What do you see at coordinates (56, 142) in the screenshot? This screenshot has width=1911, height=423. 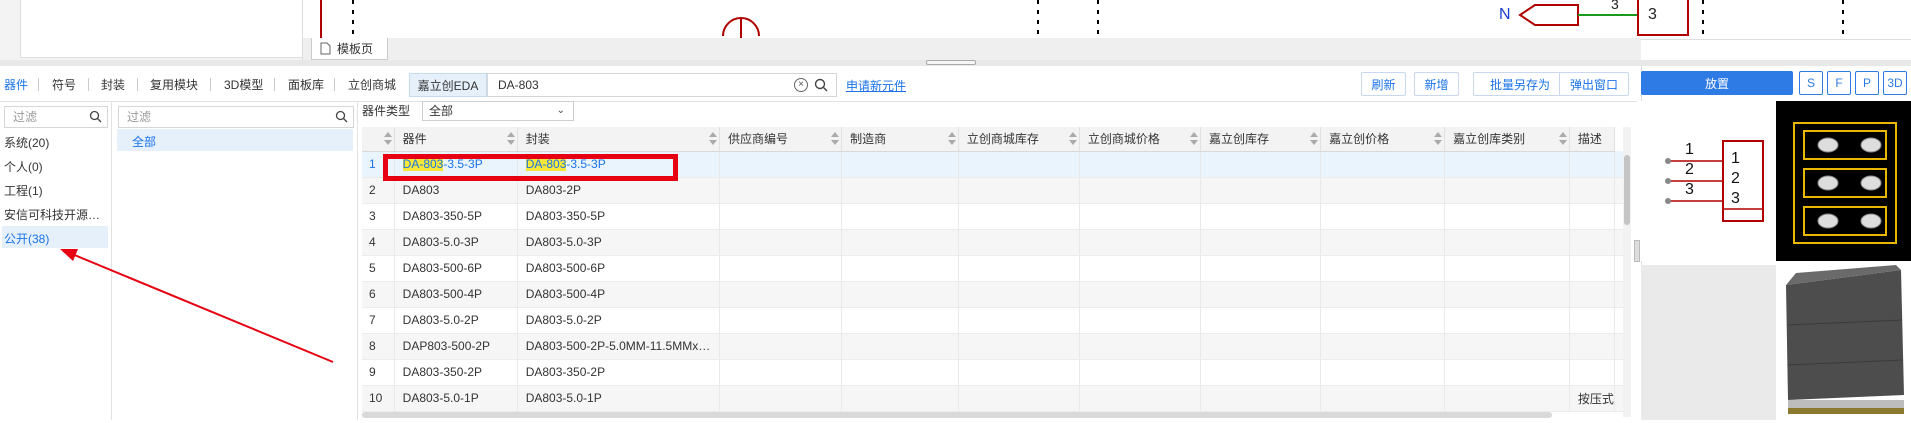 I see `library-system: 系统(20)` at bounding box center [56, 142].